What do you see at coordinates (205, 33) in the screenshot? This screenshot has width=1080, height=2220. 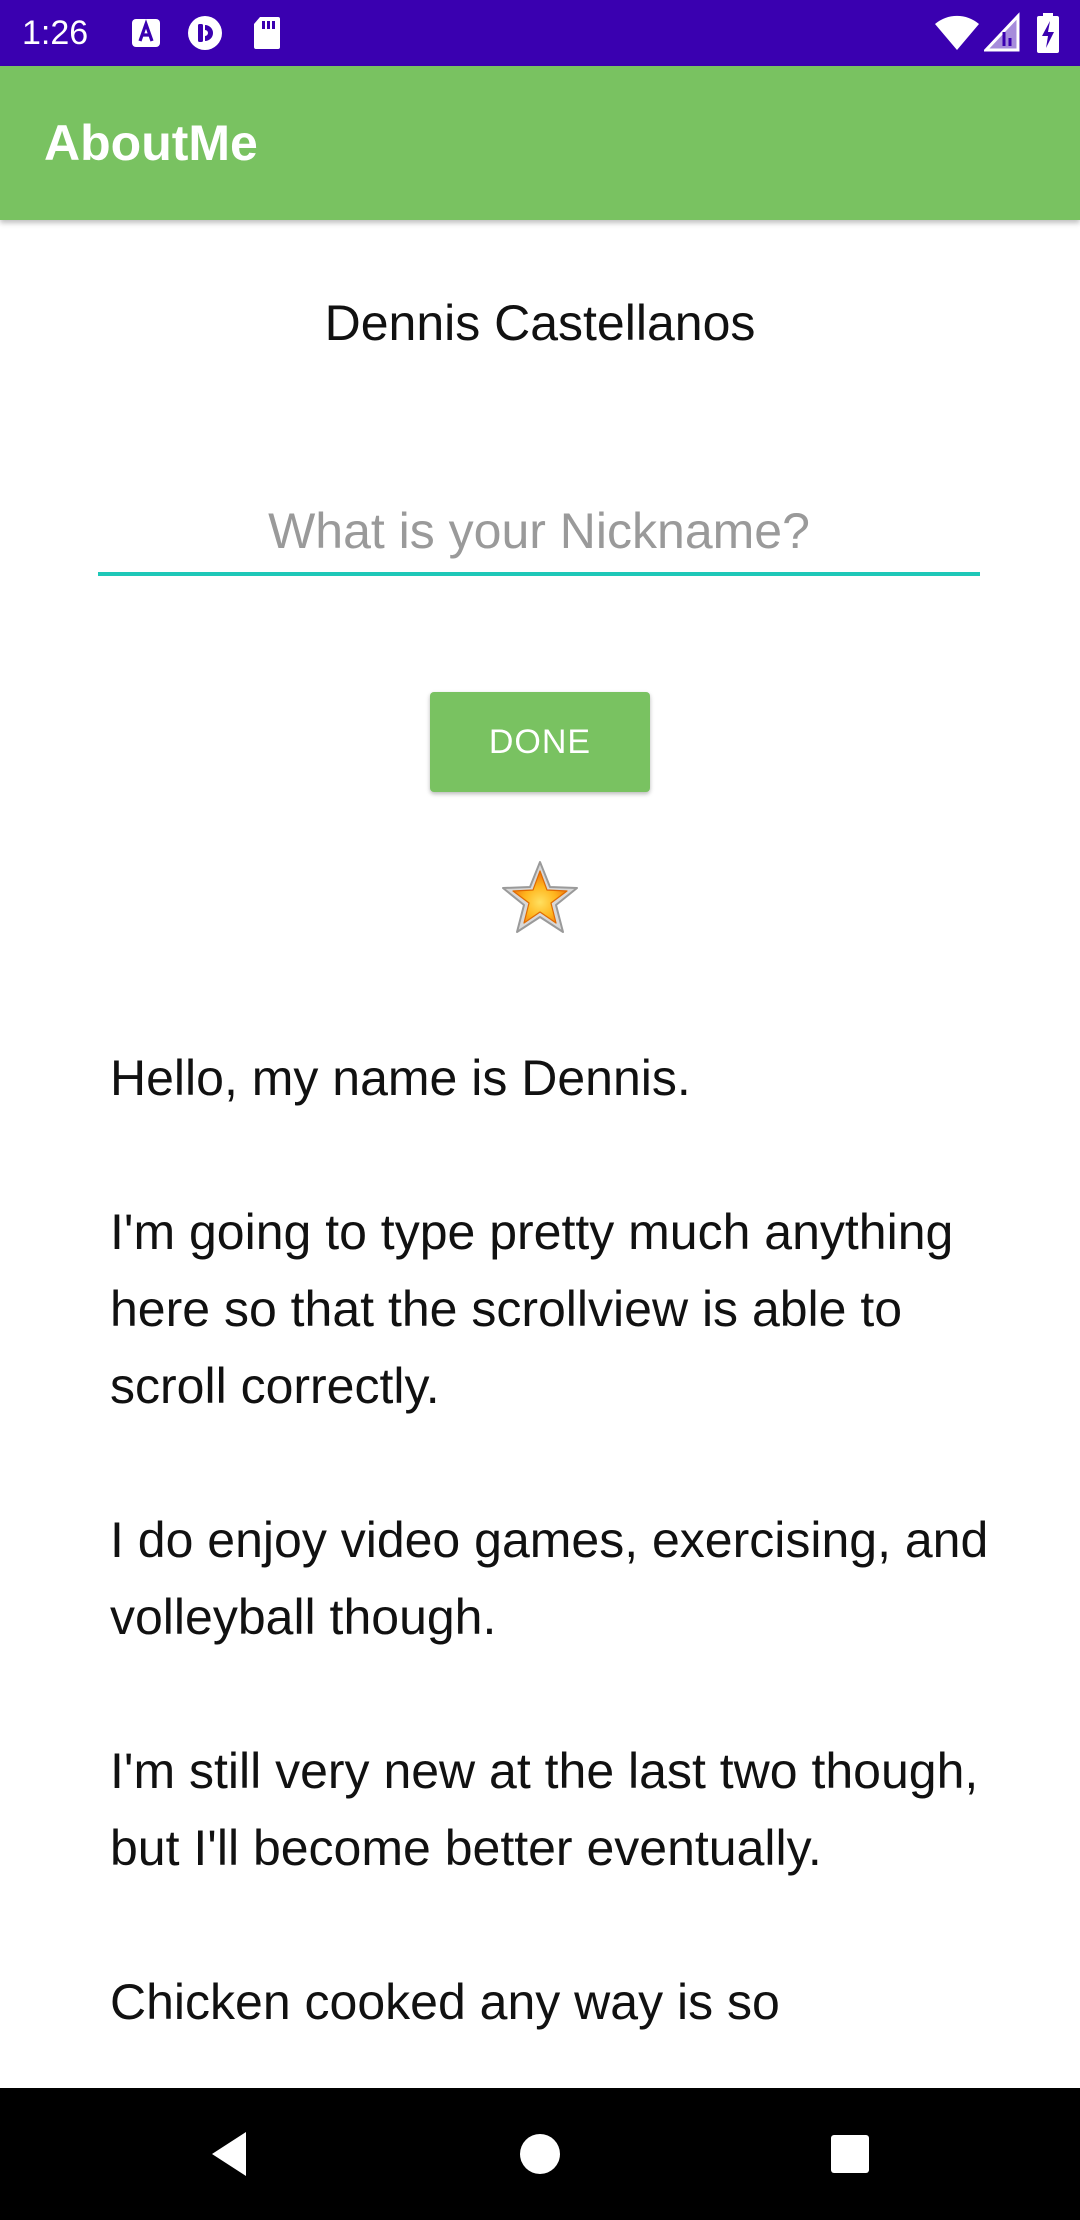 I see `pocket-casts-icon` at bounding box center [205, 33].